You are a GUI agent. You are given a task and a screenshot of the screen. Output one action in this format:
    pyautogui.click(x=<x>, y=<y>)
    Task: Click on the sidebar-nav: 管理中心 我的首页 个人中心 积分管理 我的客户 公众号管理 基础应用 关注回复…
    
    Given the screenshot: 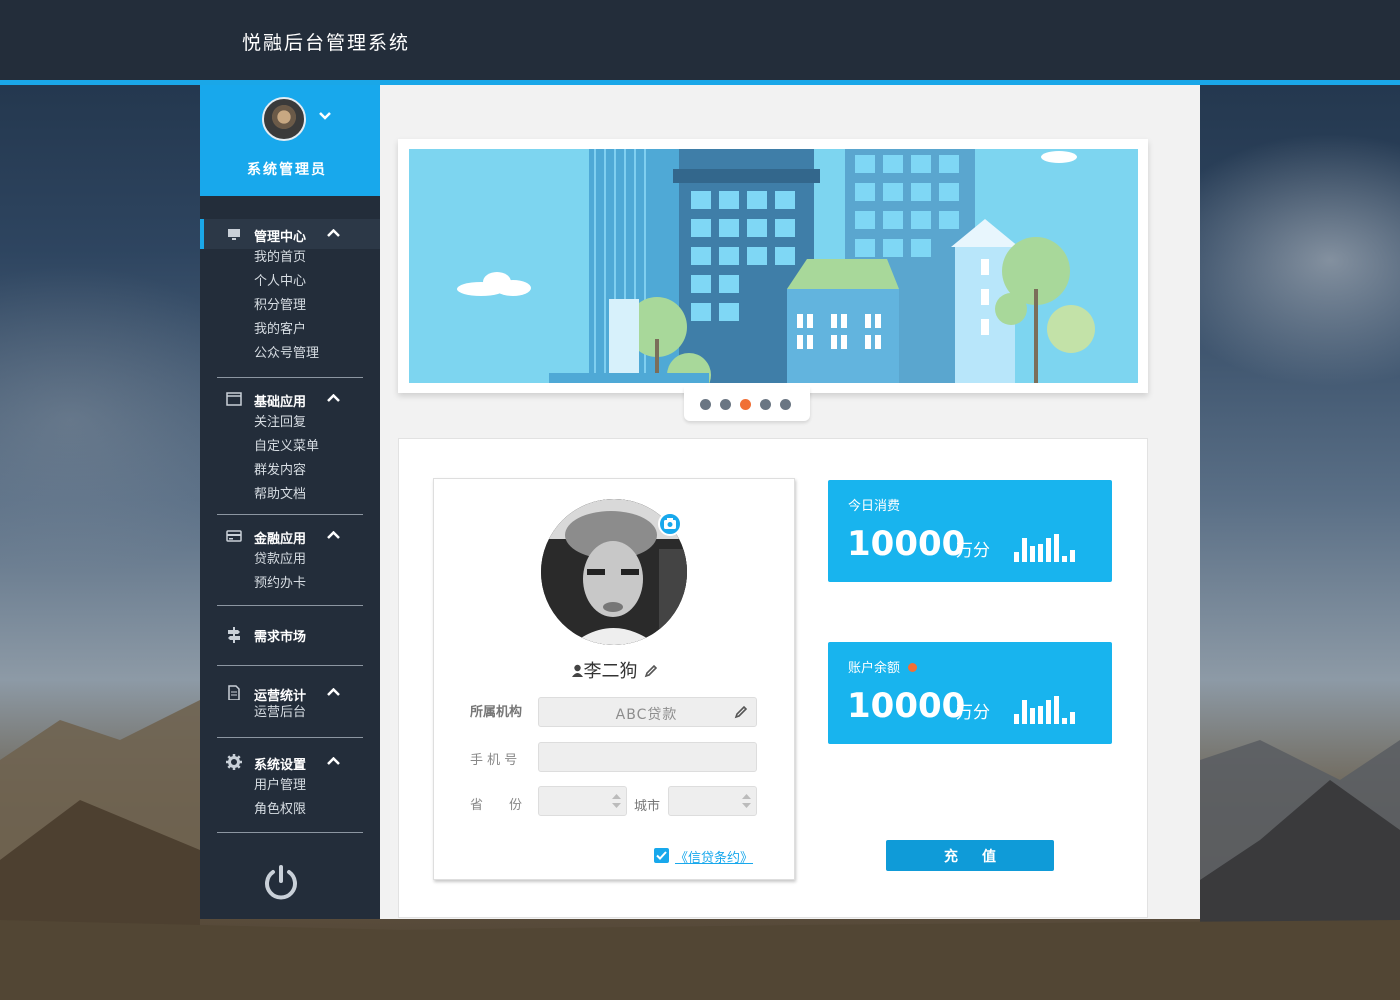 What is the action you would take?
    pyautogui.click(x=290, y=526)
    